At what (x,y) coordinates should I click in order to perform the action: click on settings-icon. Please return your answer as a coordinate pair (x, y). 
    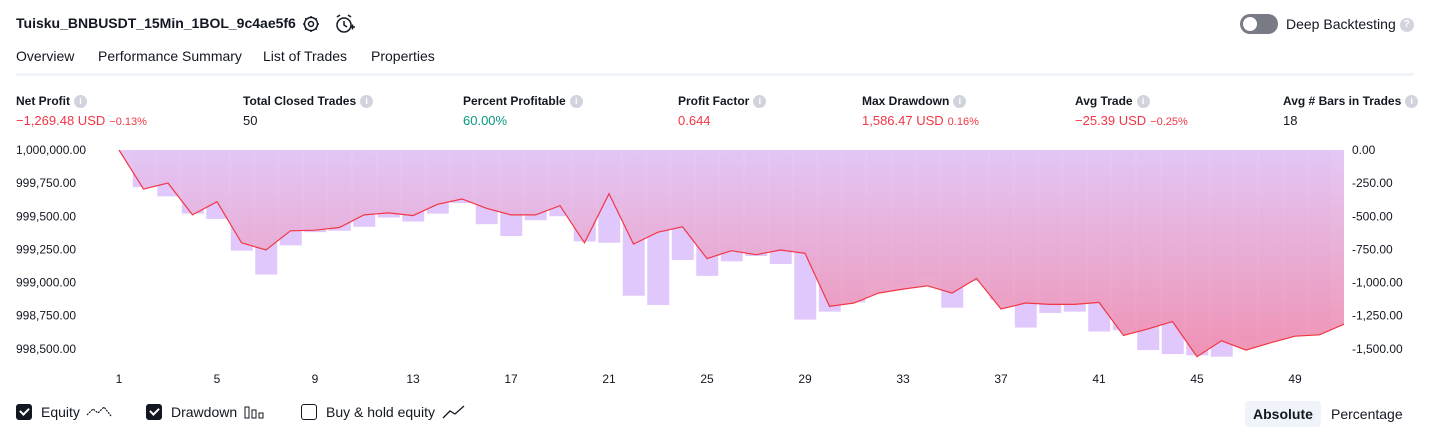
    Looking at the image, I should click on (311, 24).